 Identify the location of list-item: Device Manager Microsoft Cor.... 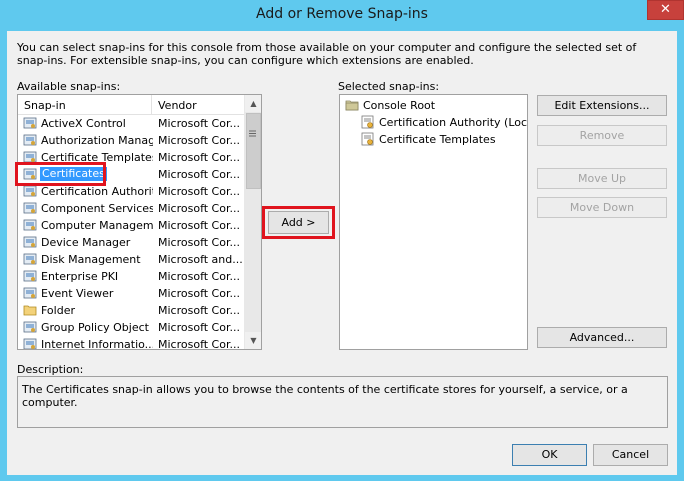
(131, 242).